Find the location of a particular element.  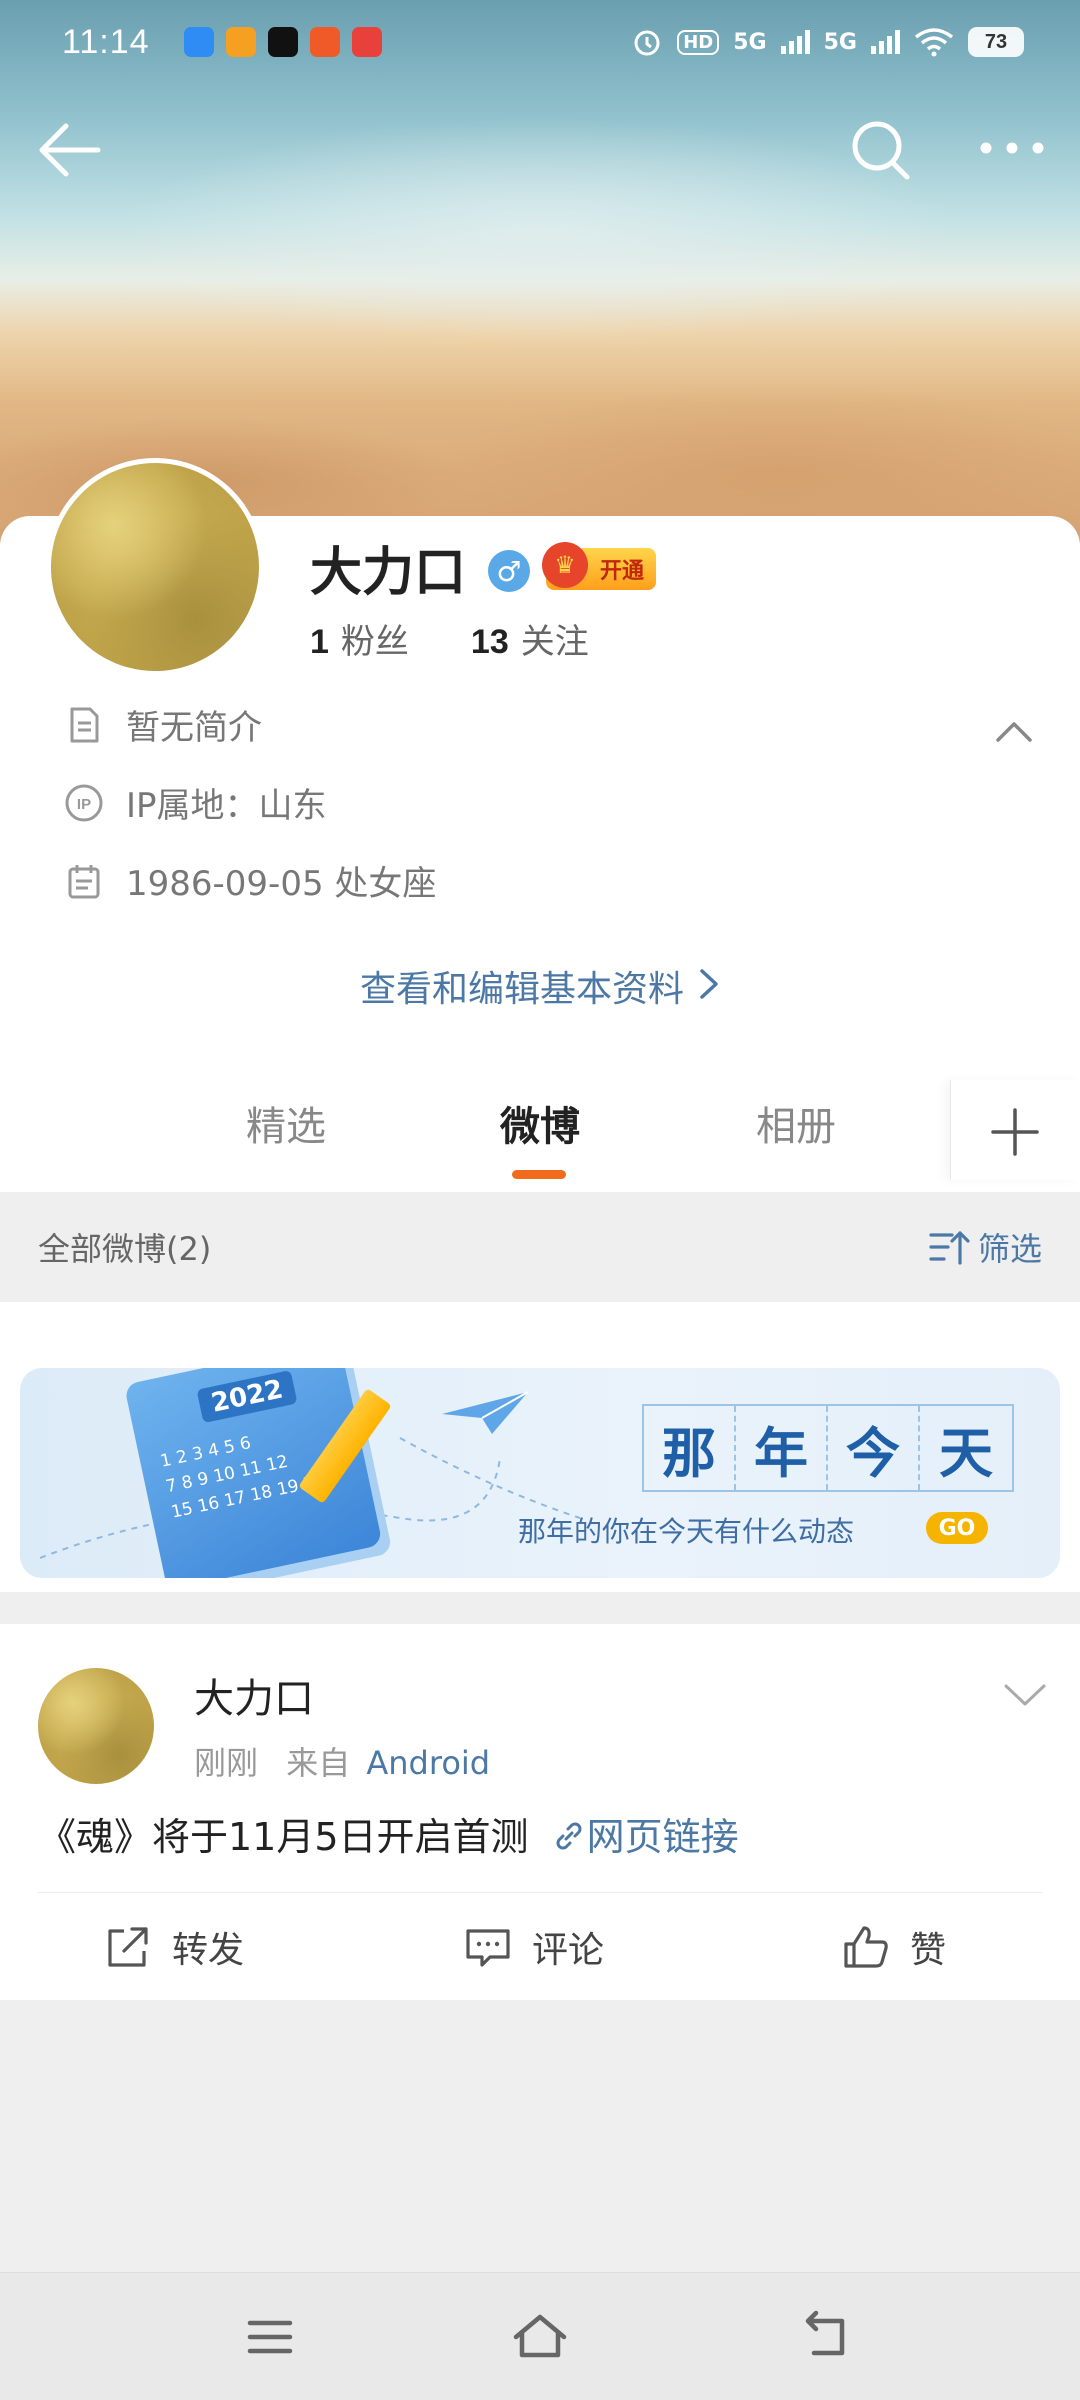

birthday-text: 1986-09-05 处女座 is located at coordinates (281, 884).